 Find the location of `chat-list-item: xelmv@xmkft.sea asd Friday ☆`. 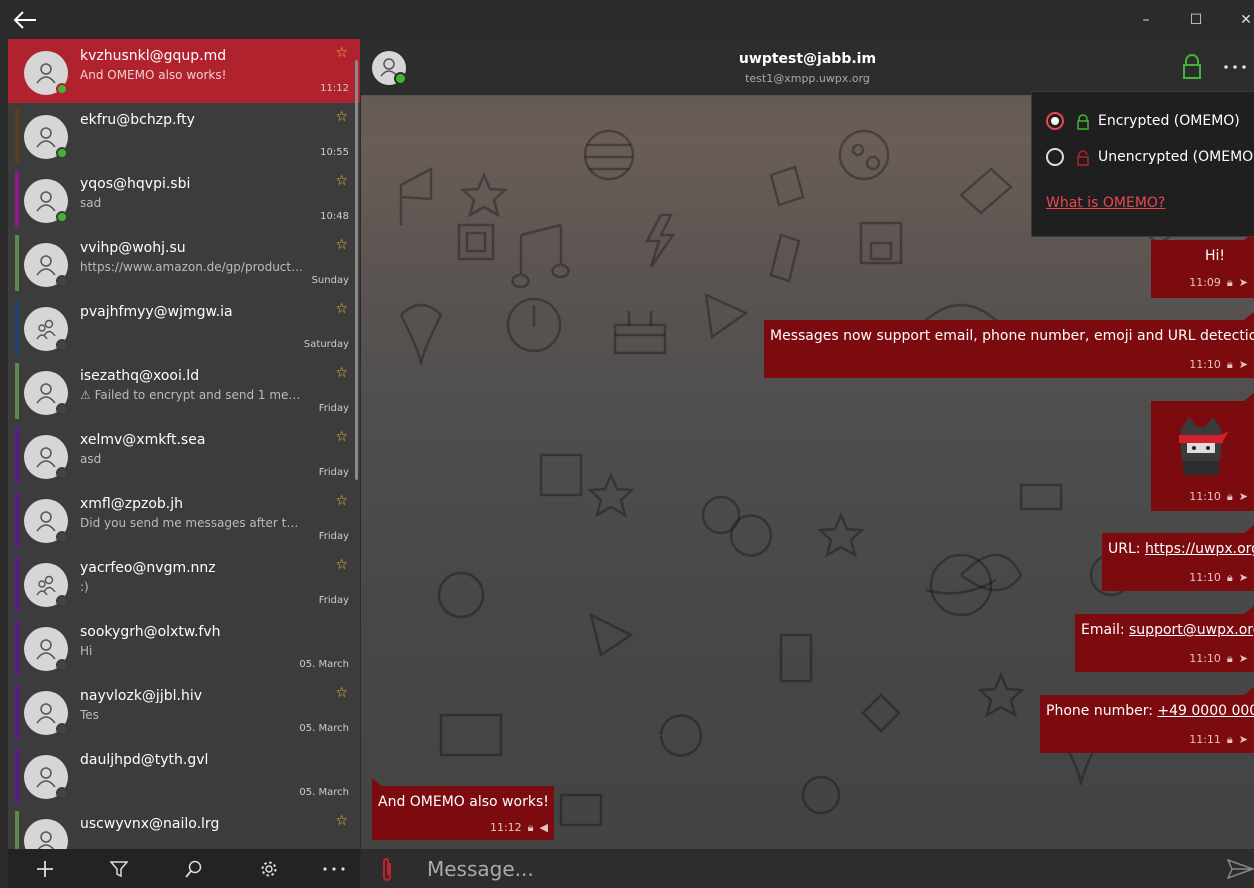

chat-list-item: xelmv@xmkft.sea asd Friday ☆ is located at coordinates (184, 455).